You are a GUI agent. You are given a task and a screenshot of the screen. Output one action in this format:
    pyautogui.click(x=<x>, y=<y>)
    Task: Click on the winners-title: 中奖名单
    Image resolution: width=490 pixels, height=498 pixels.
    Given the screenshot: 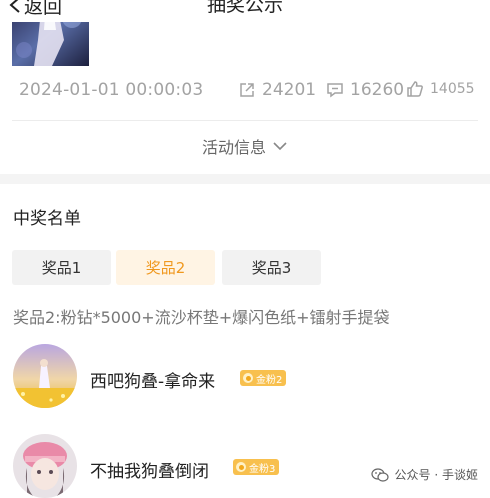 What is the action you would take?
    pyautogui.click(x=47, y=219)
    